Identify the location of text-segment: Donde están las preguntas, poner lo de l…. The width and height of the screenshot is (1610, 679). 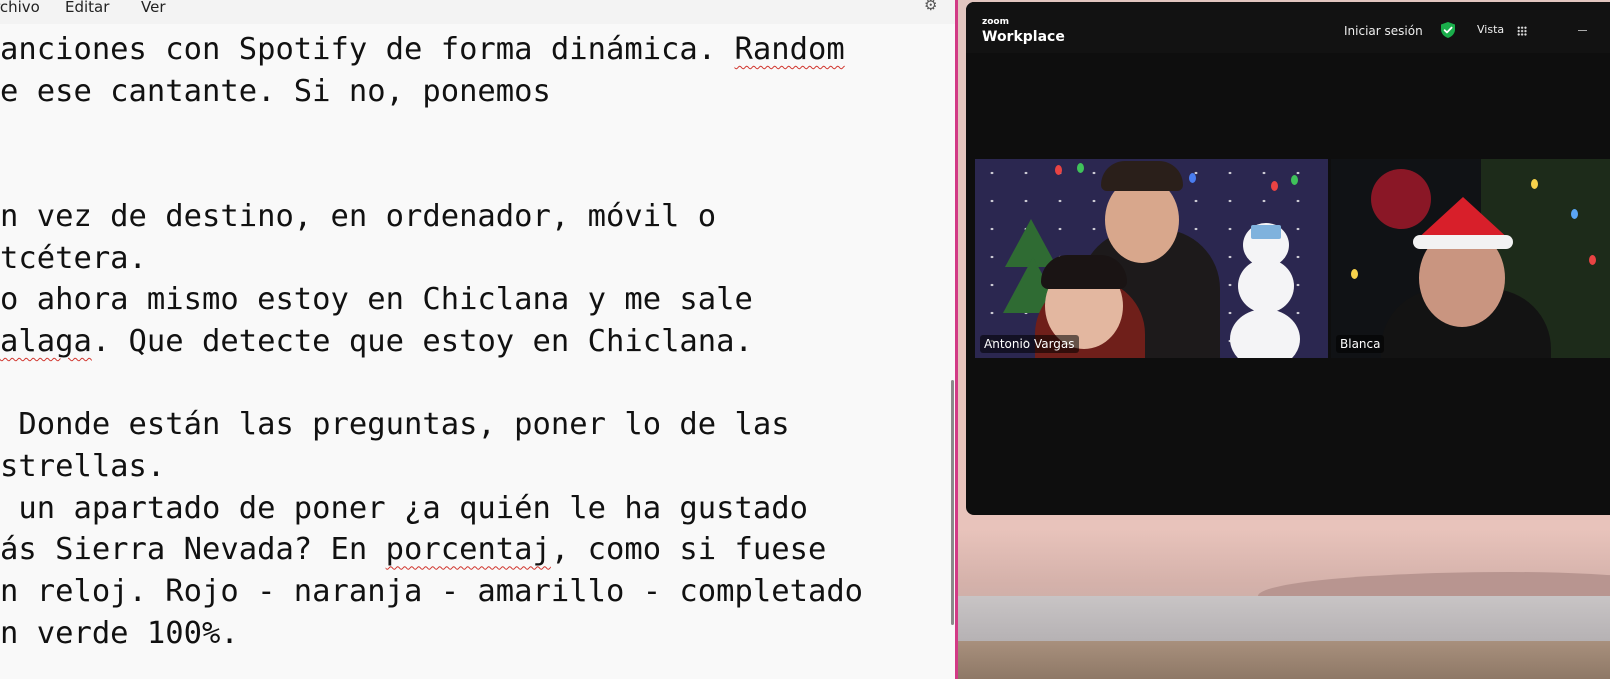
(395, 425).